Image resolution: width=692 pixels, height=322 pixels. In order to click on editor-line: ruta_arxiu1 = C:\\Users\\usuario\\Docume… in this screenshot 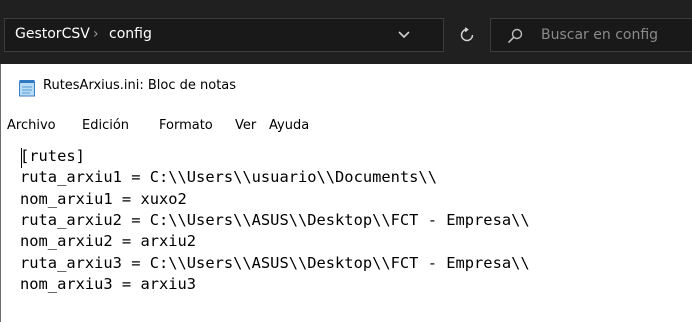, I will do `click(228, 177)`.